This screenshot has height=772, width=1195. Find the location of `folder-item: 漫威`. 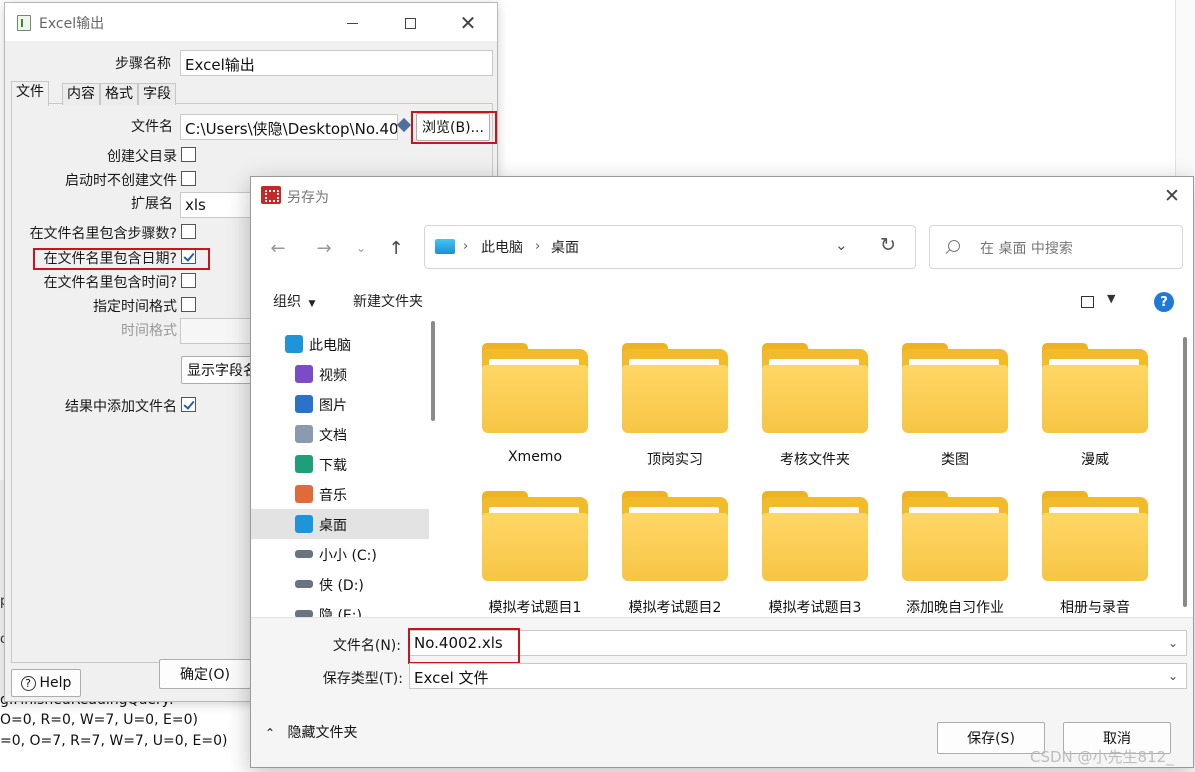

folder-item: 漫威 is located at coordinates (1077, 409).